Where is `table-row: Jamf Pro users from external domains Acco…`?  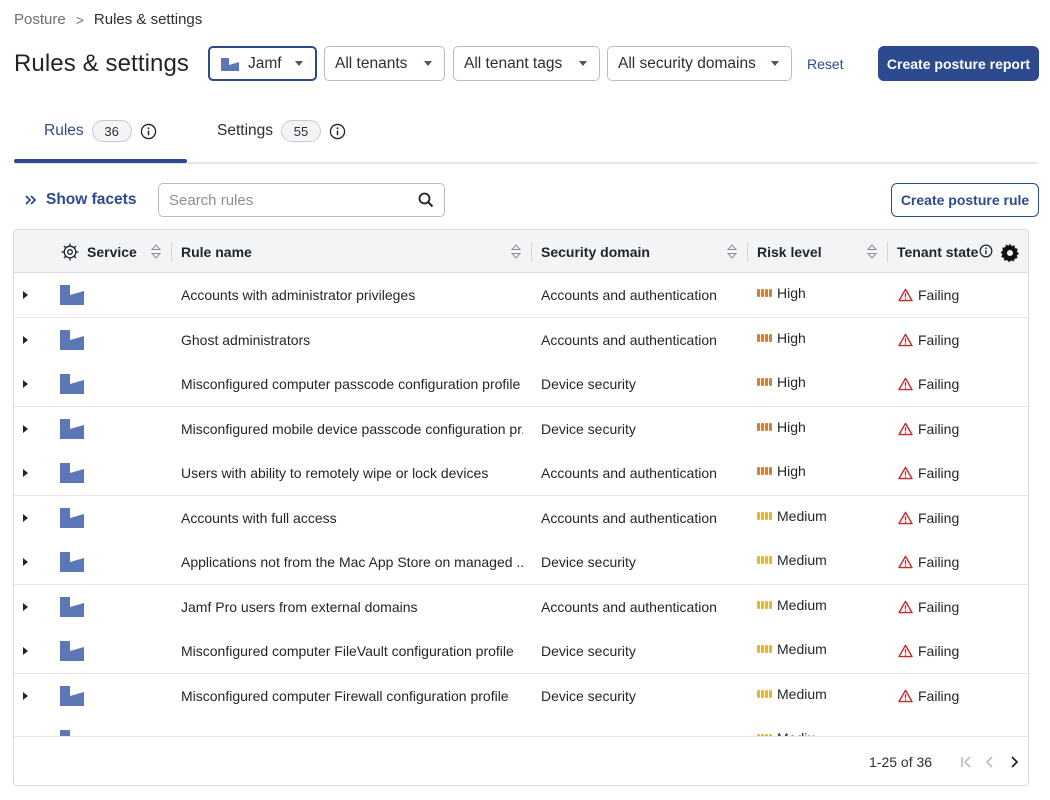 table-row: Jamf Pro users from external domains Acco… is located at coordinates (521, 607).